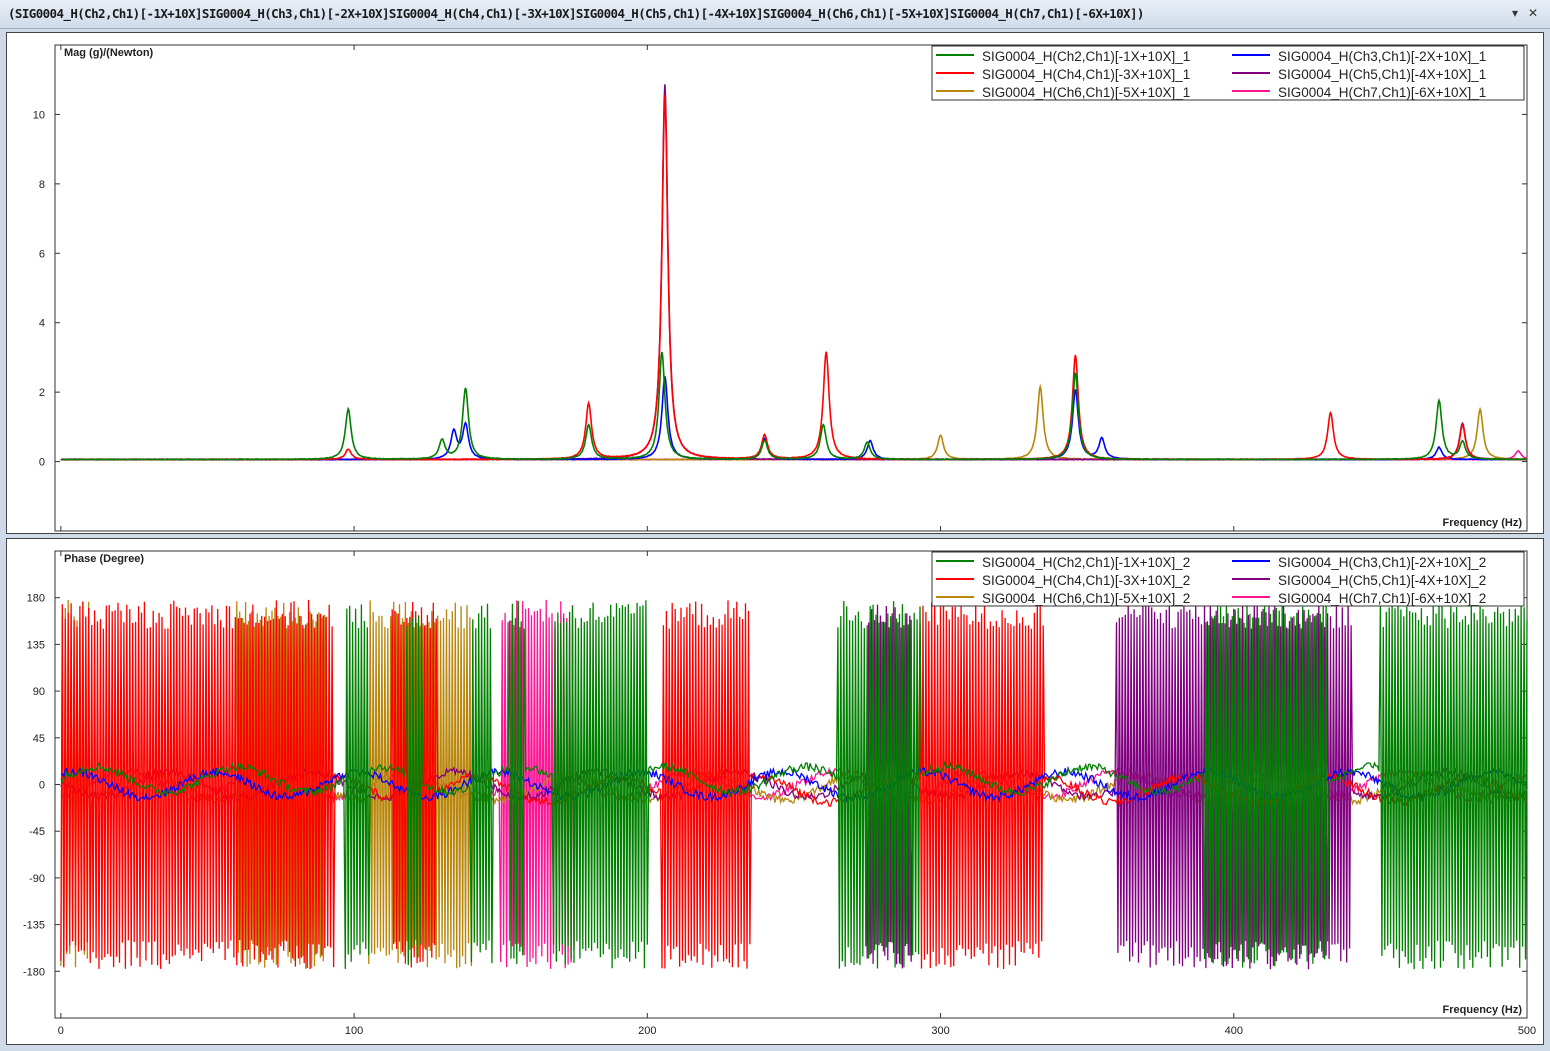 The width and height of the screenshot is (1550, 1051). Describe the element at coordinates (647, 1031) in the screenshot. I see `x-tick-label: 200` at that location.